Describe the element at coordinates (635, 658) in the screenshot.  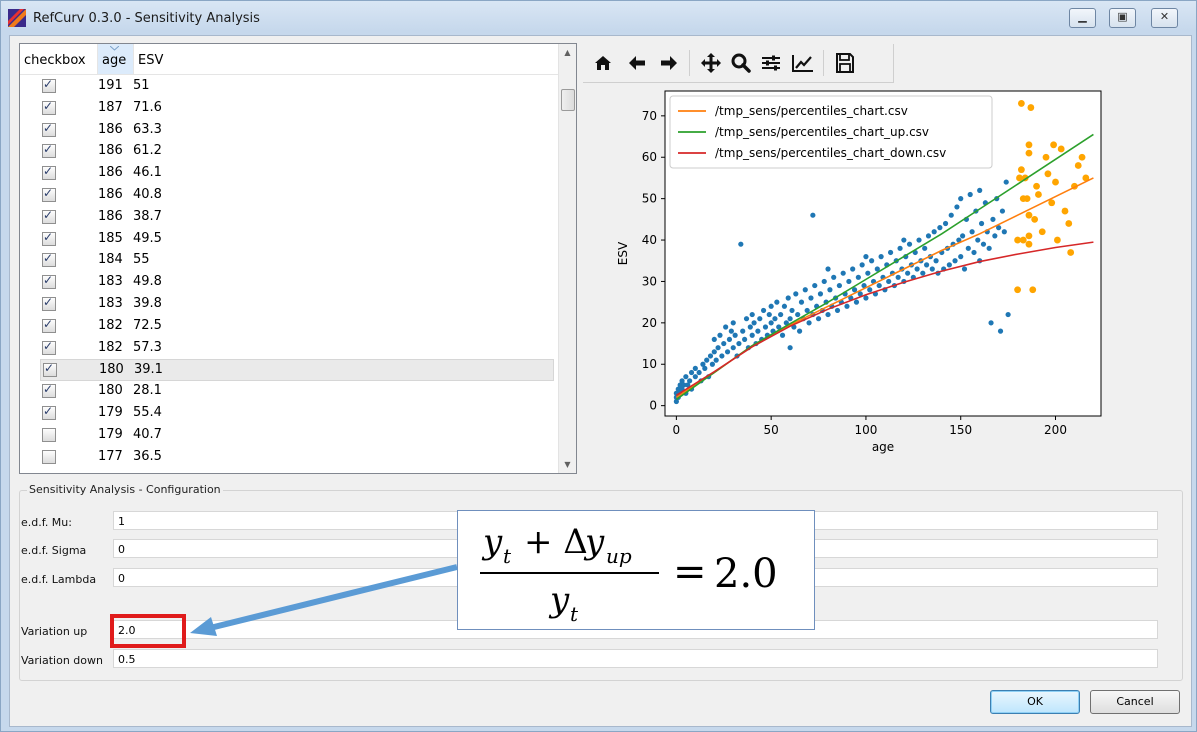
I see `input-variation-down: 0.5` at that location.